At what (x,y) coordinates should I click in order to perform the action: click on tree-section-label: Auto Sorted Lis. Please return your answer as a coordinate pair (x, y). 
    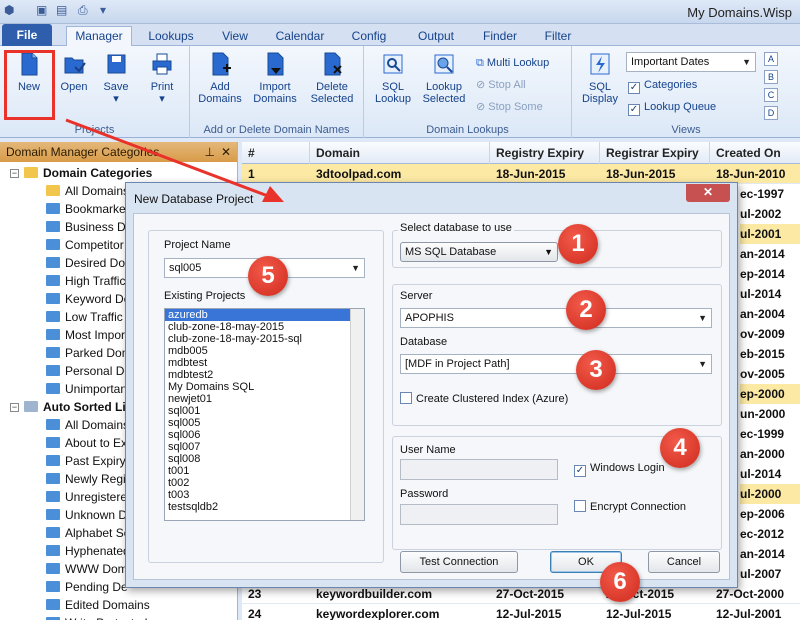
    Looking at the image, I should click on (88, 407).